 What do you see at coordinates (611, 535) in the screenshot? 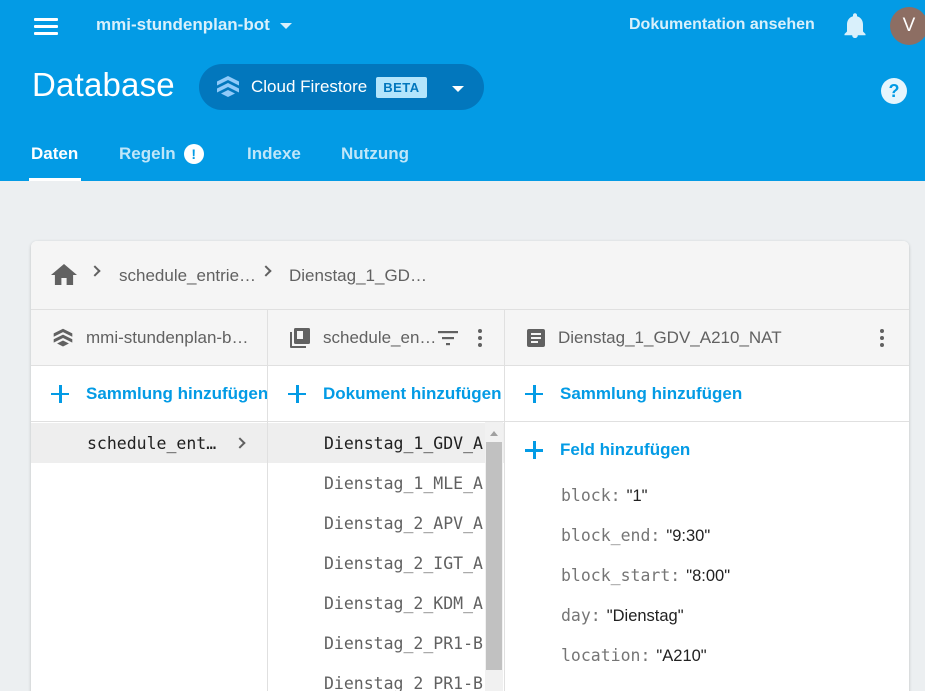
I see `field-key: block_end:` at bounding box center [611, 535].